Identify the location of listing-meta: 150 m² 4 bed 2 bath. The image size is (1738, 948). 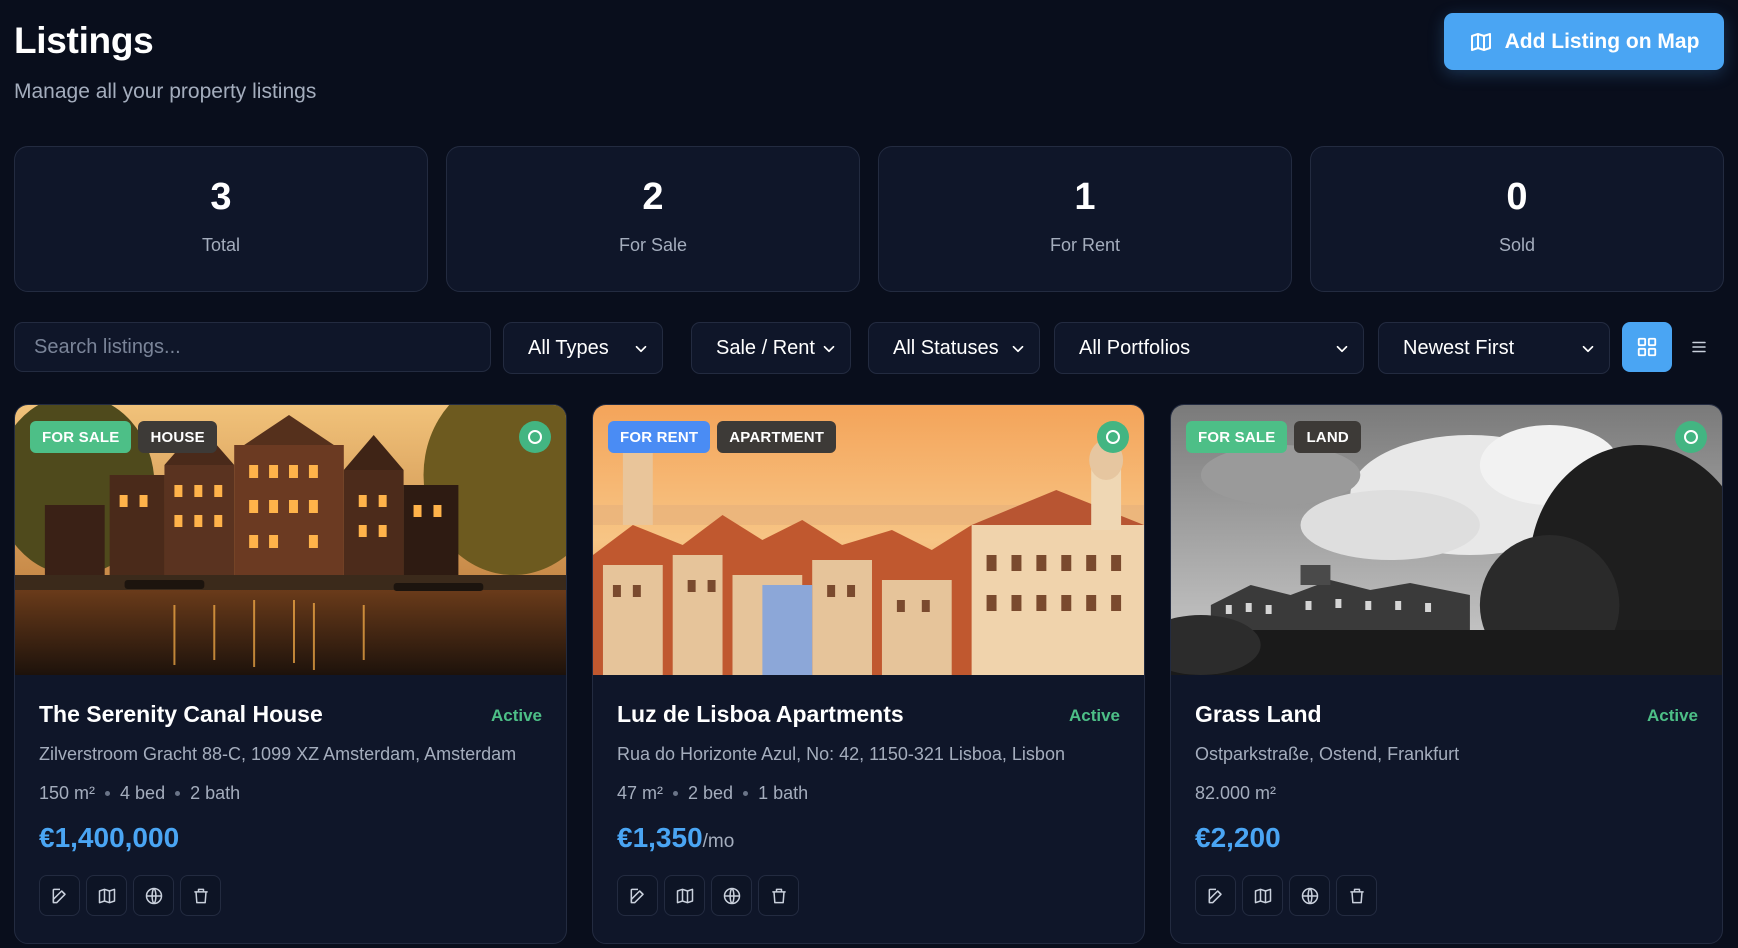
(290, 793).